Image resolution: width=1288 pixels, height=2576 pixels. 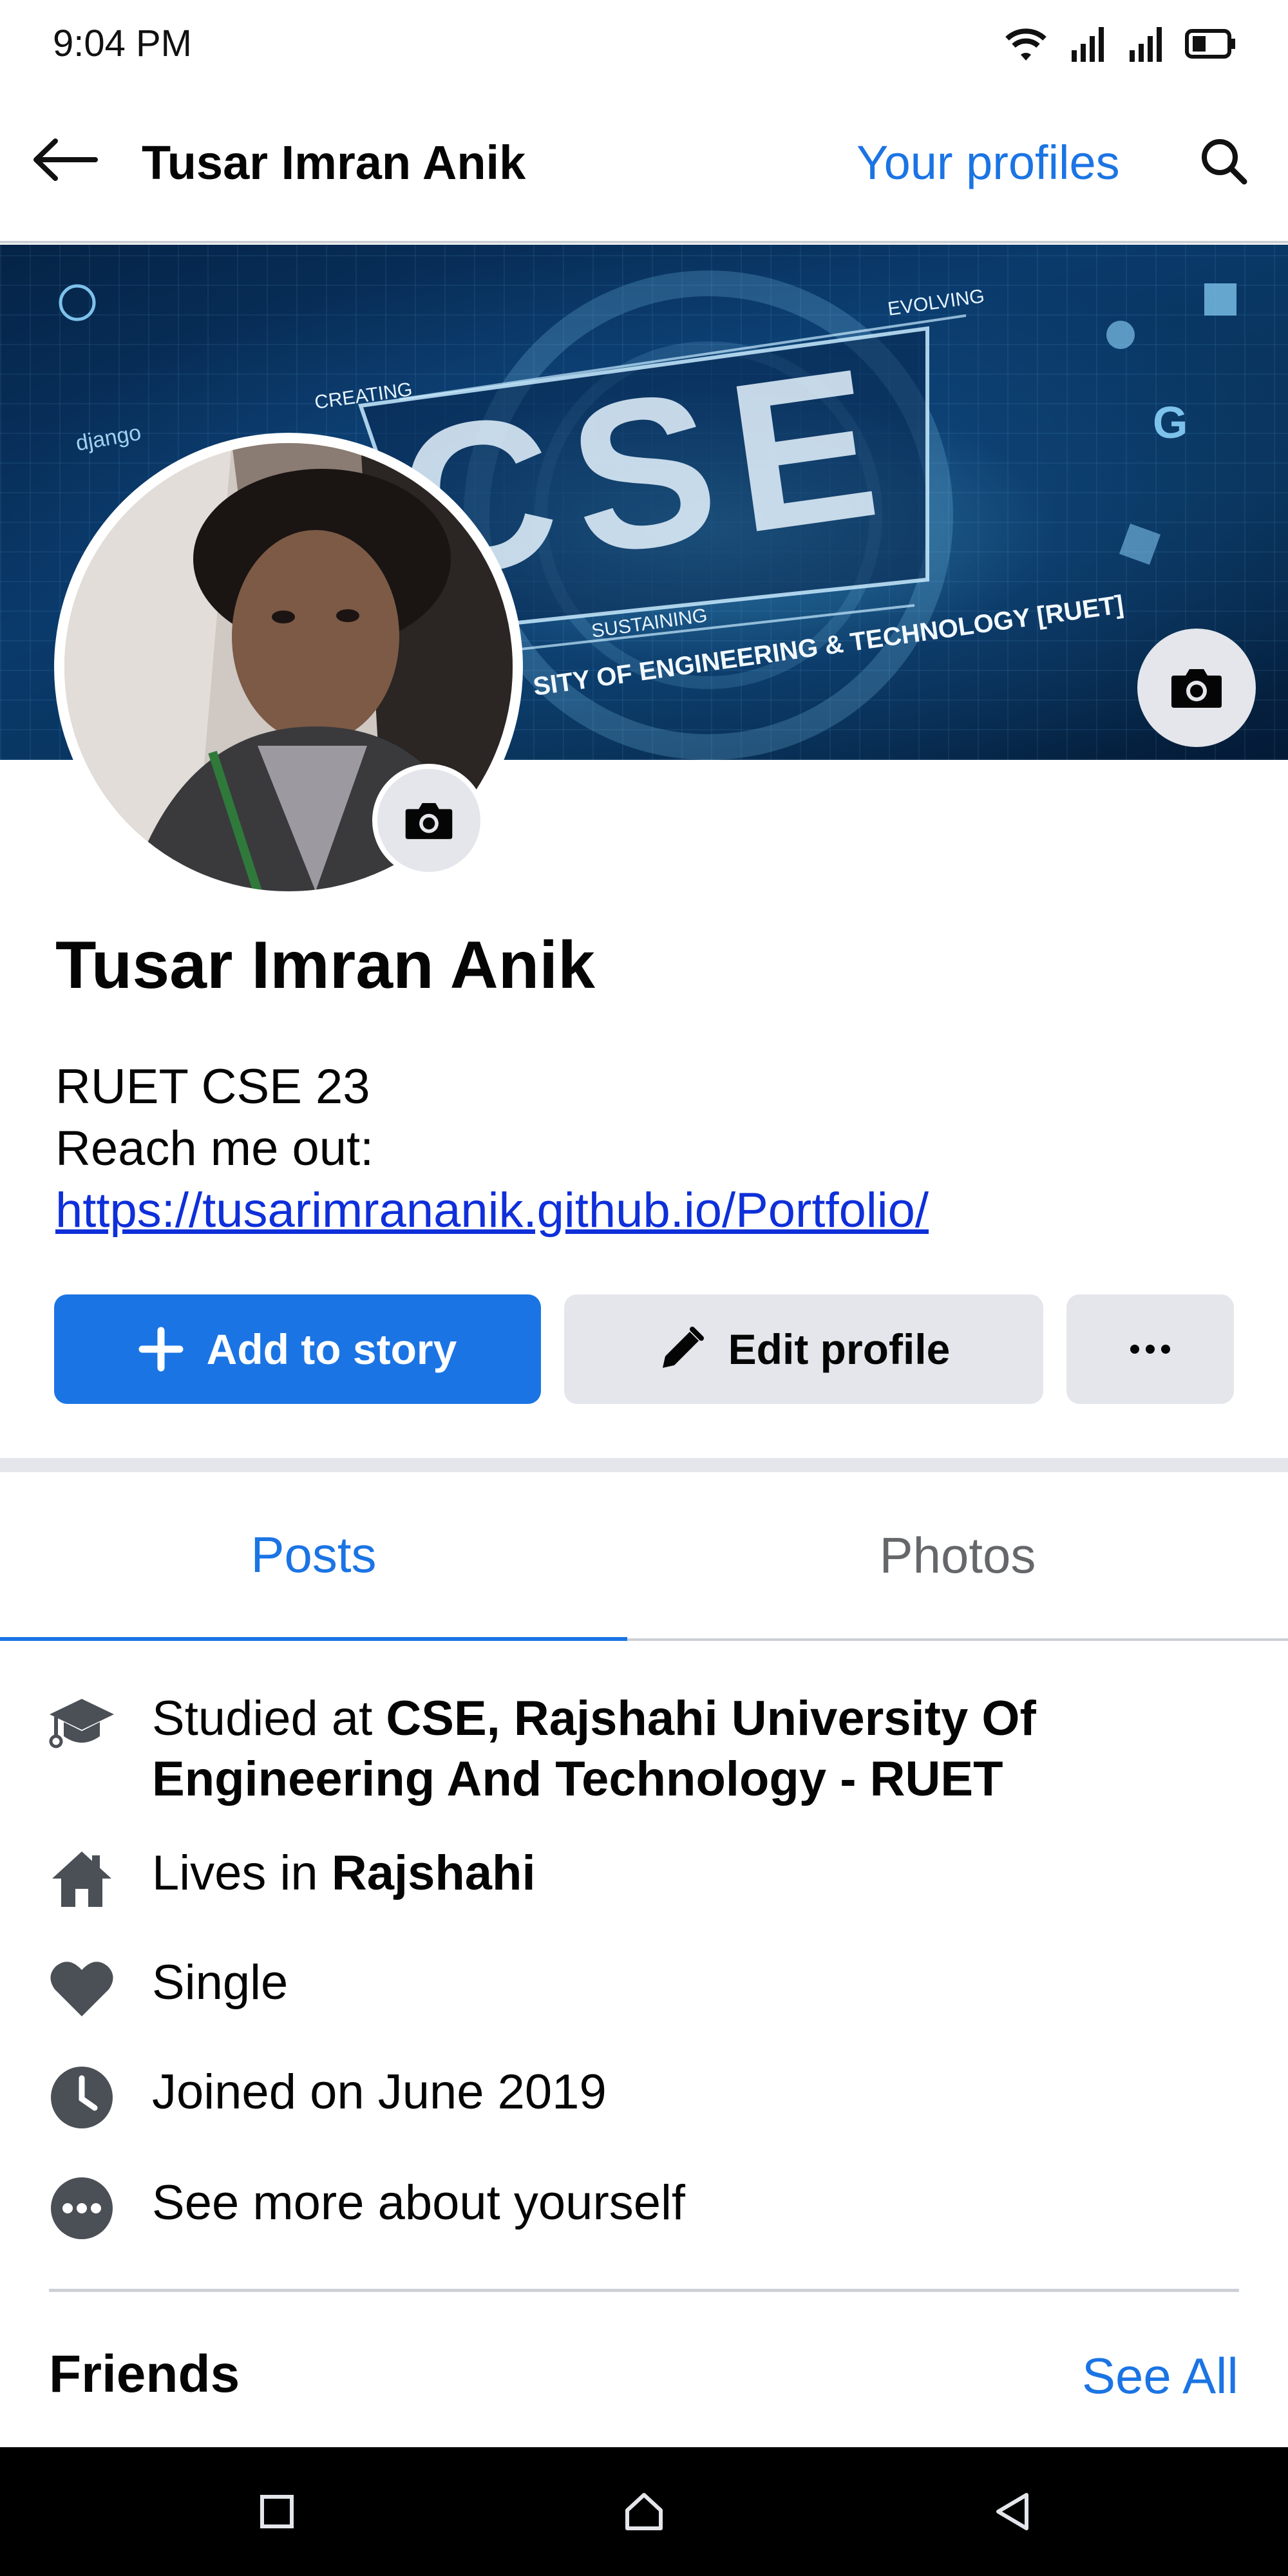 What do you see at coordinates (242, 1873) in the screenshot?
I see `lives-prefix: Lives in` at bounding box center [242, 1873].